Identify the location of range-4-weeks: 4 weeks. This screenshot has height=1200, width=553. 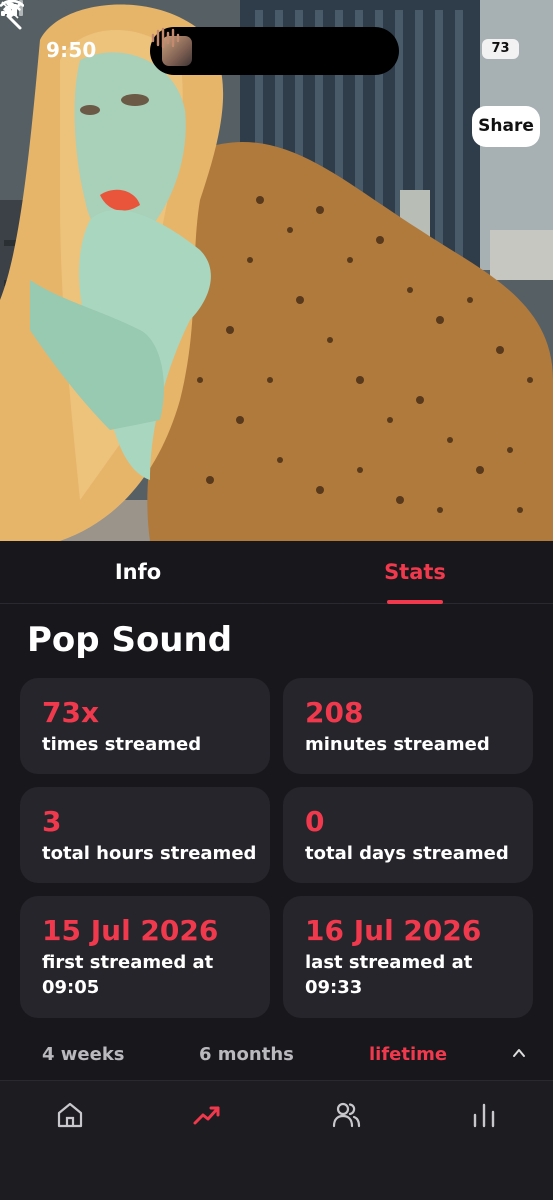
(83, 1055).